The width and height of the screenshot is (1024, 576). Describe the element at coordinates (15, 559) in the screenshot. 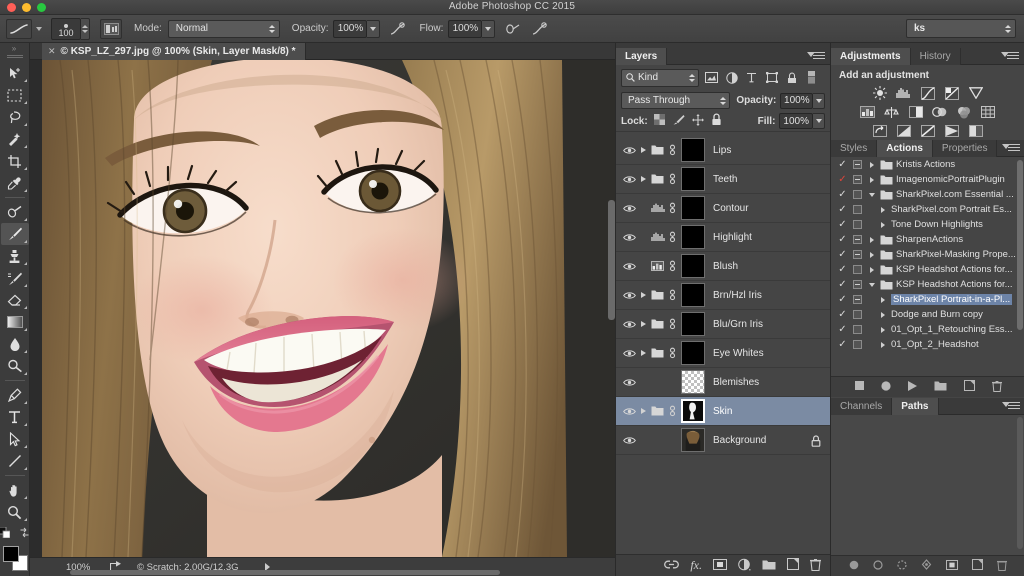

I see `color-swatches` at that location.